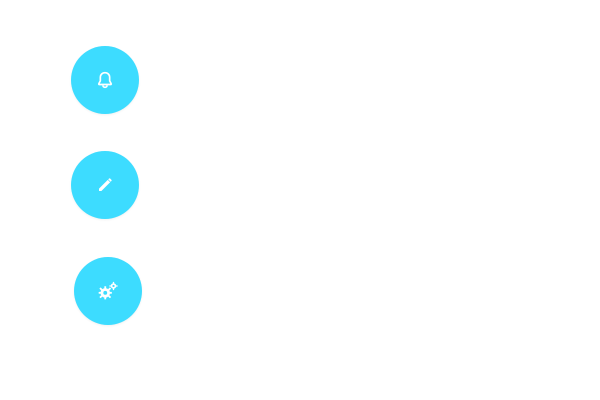 The image size is (600, 400). I want to click on settings-button, so click(108, 291).